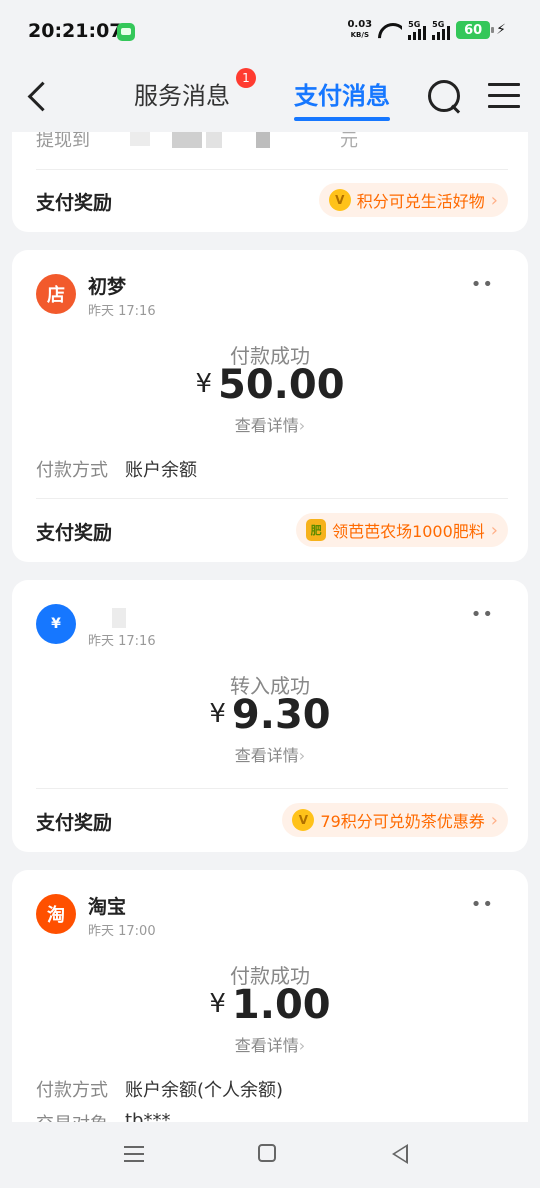 The image size is (540, 1188). Describe the element at coordinates (270, 97) in the screenshot. I see `top-nav: 服务消息 1 支付消息` at that location.